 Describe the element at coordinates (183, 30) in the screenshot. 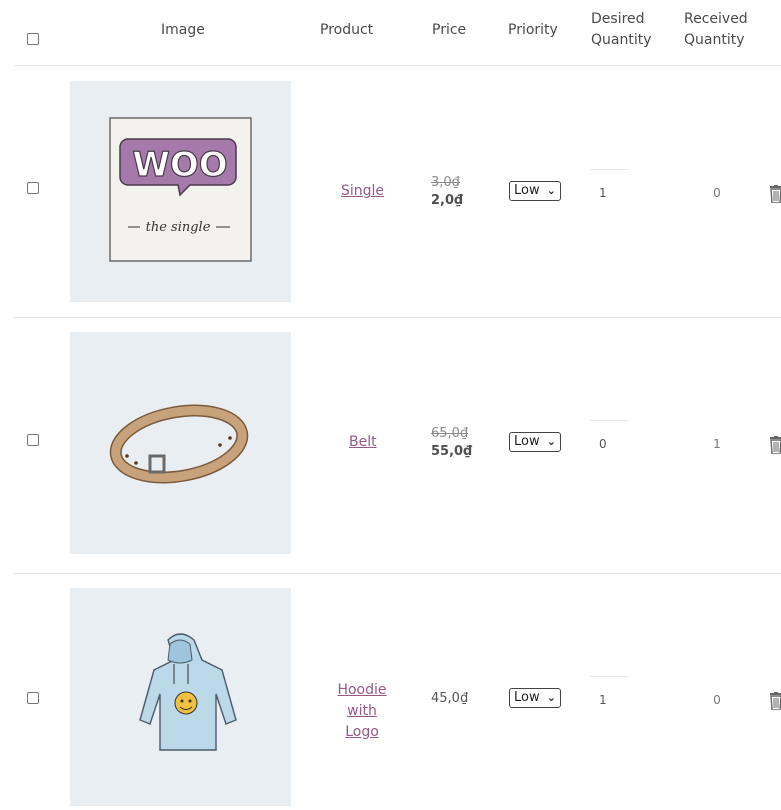

I see `column-header-image: Image` at that location.